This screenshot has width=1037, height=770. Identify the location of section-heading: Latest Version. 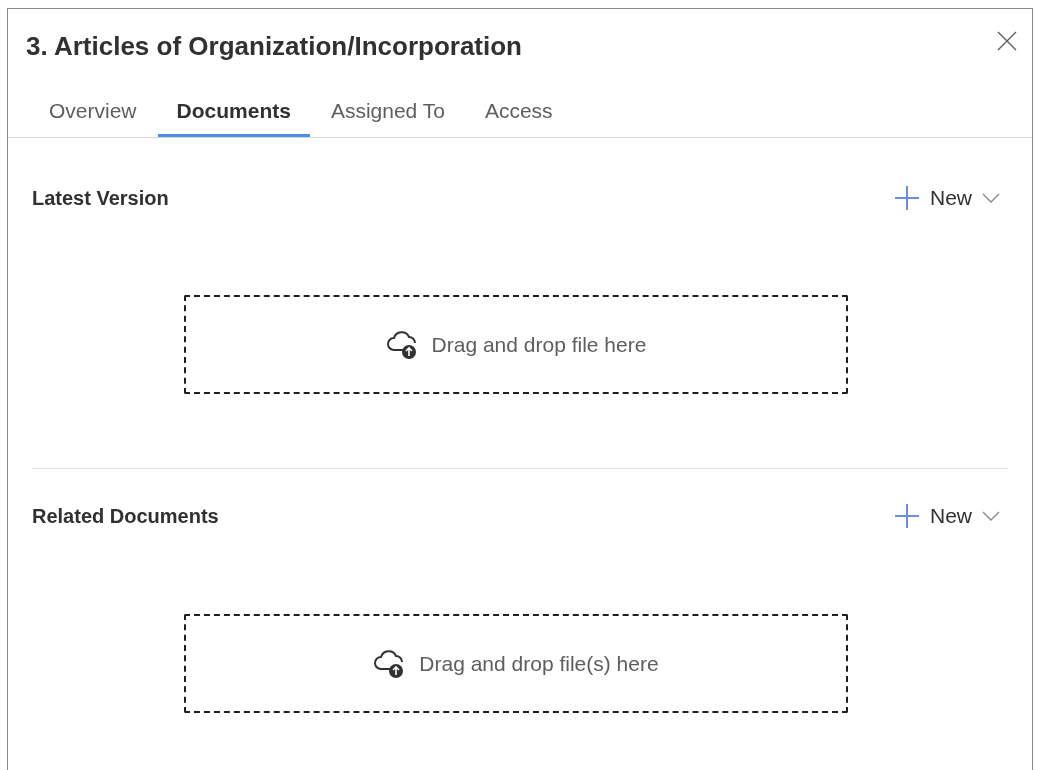
(100, 198).